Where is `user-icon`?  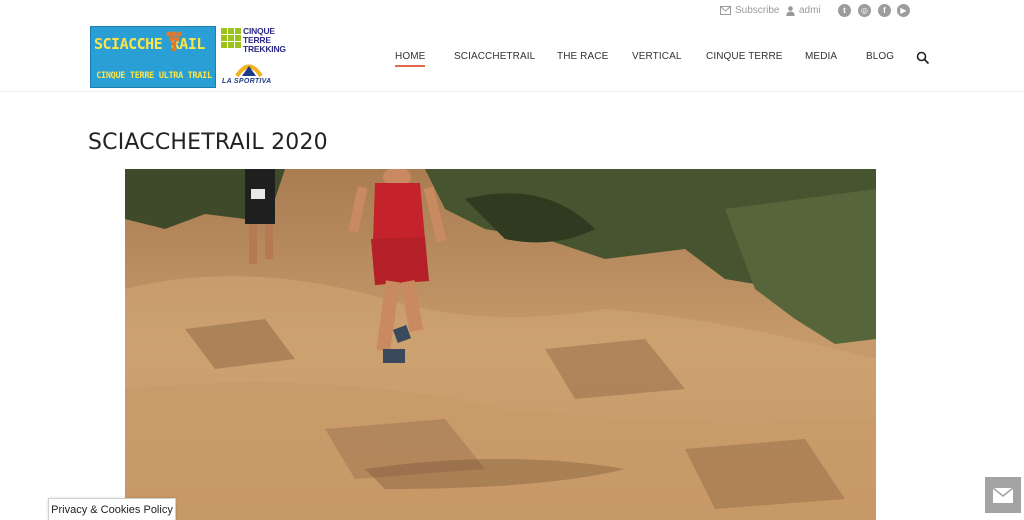 user-icon is located at coordinates (790, 10).